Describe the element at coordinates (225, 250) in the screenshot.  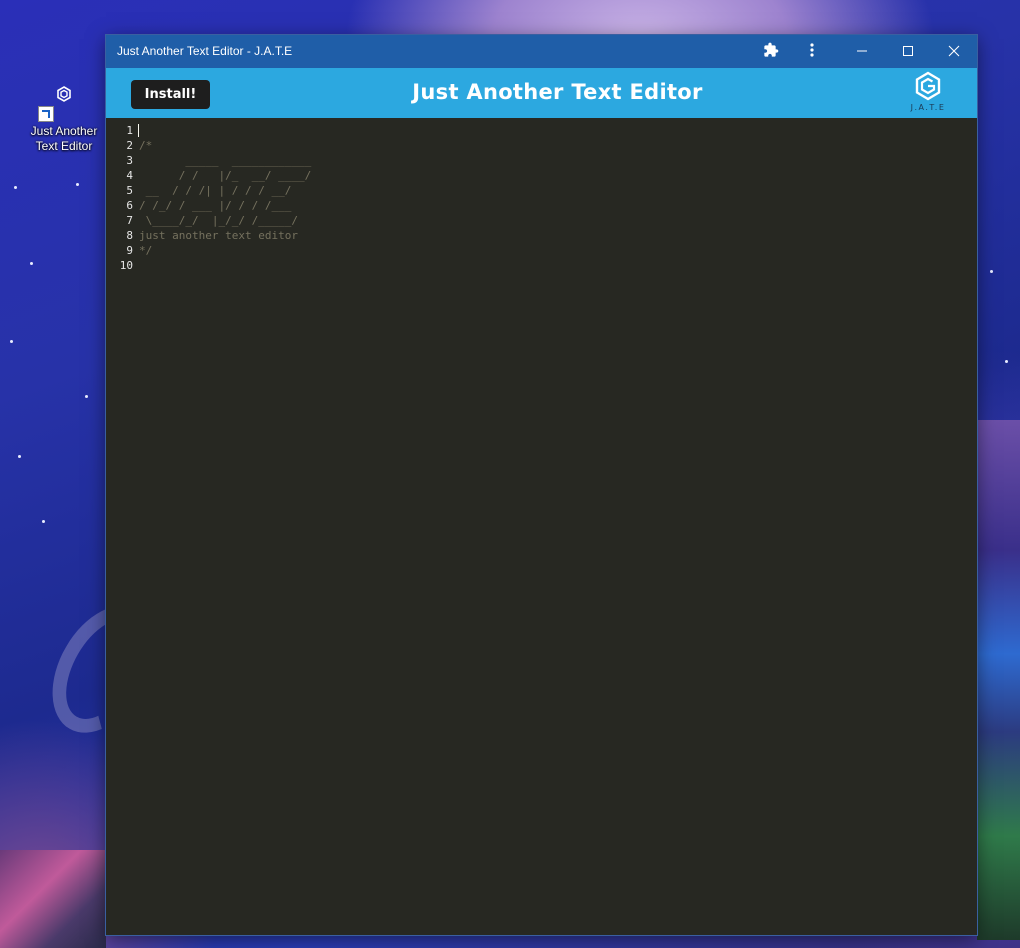
I see `code-line: */` at that location.